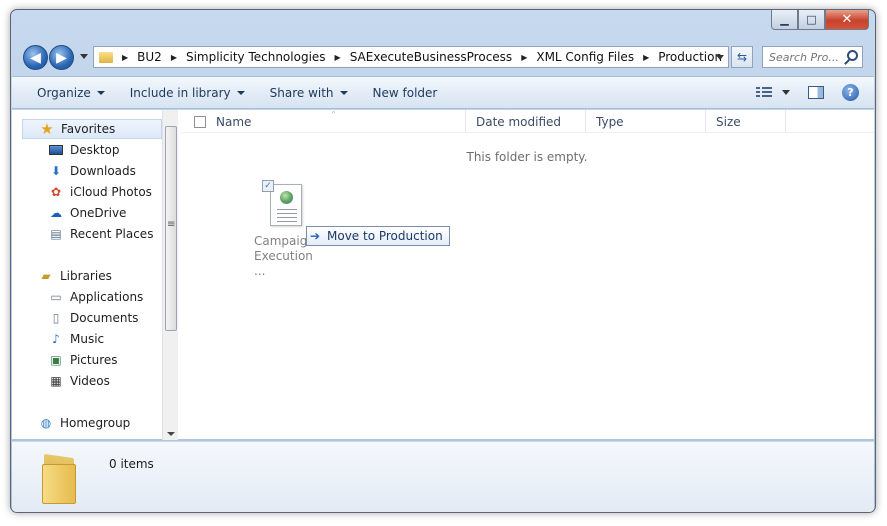  What do you see at coordinates (728, 121) in the screenshot?
I see `column-size-label: Size` at bounding box center [728, 121].